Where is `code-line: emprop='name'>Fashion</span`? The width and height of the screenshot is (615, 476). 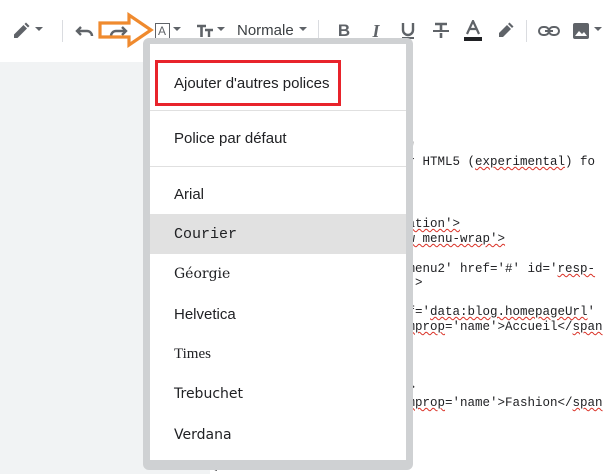 code-line: emprop='name'>Fashion</span is located at coordinates (501, 403).